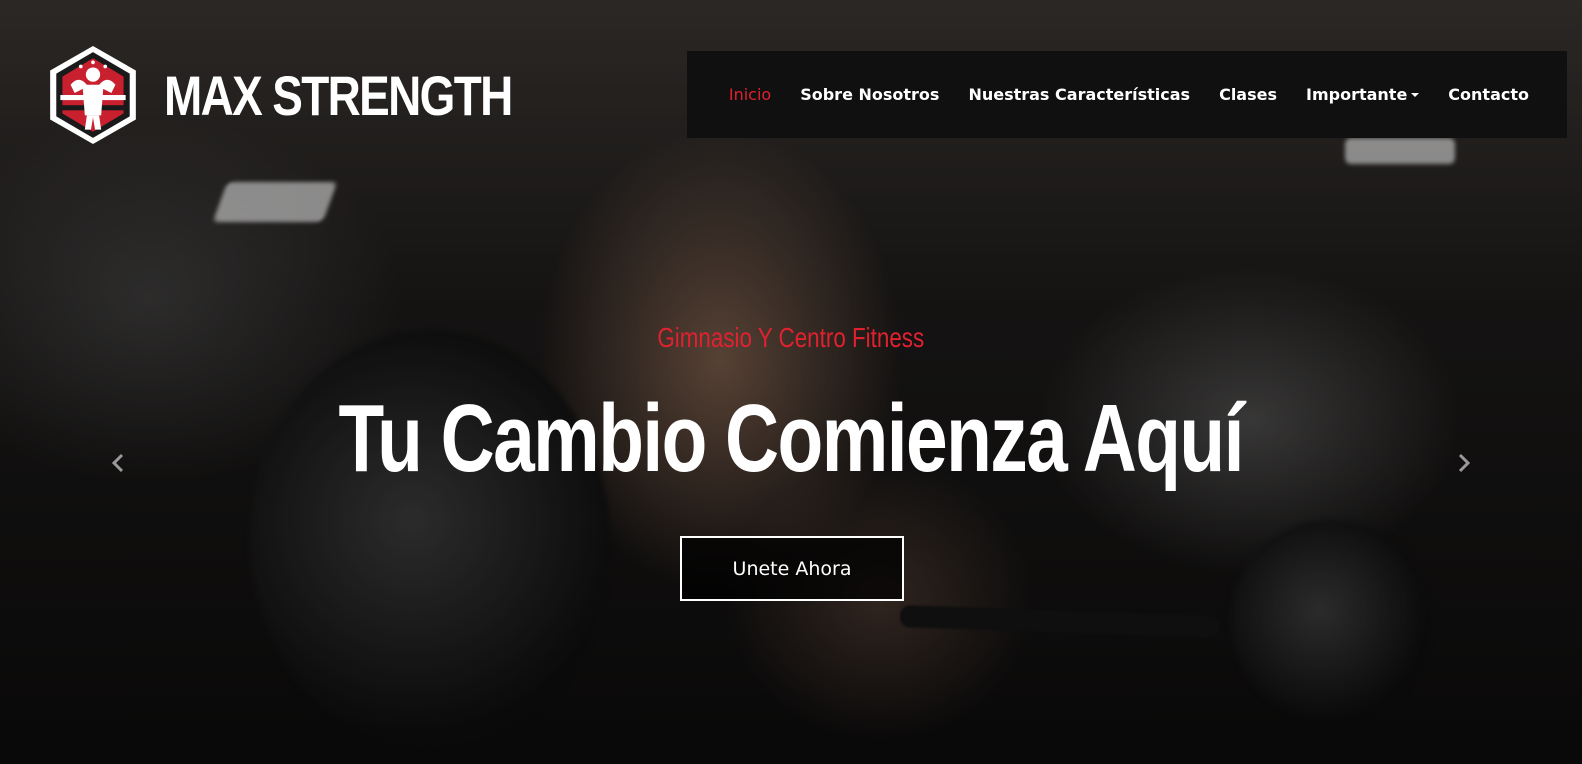 The height and width of the screenshot is (764, 1582). What do you see at coordinates (1415, 94) in the screenshot?
I see `caret-down-icon` at bounding box center [1415, 94].